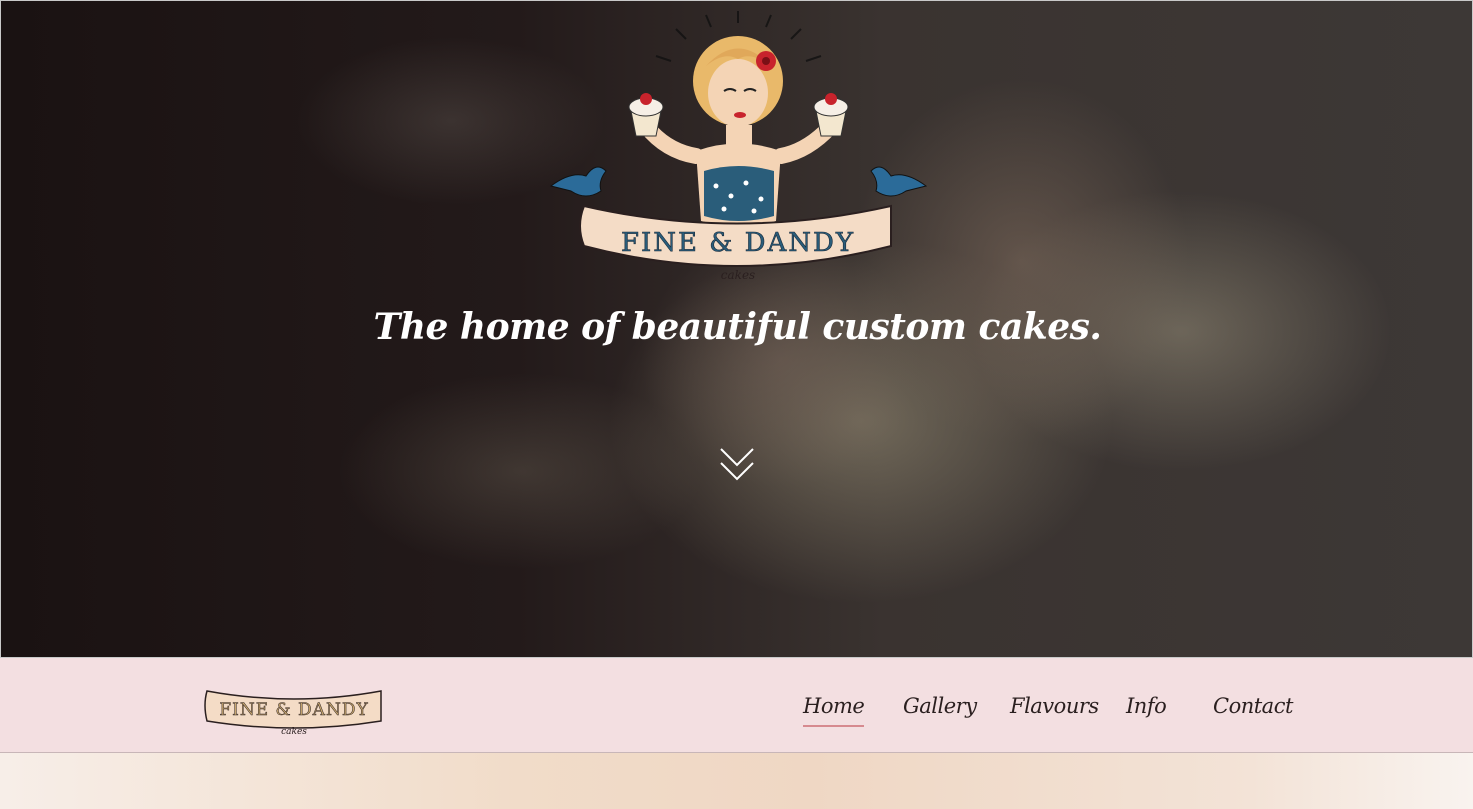  What do you see at coordinates (737, 465) in the screenshot?
I see `double-chevron-down-icon` at bounding box center [737, 465].